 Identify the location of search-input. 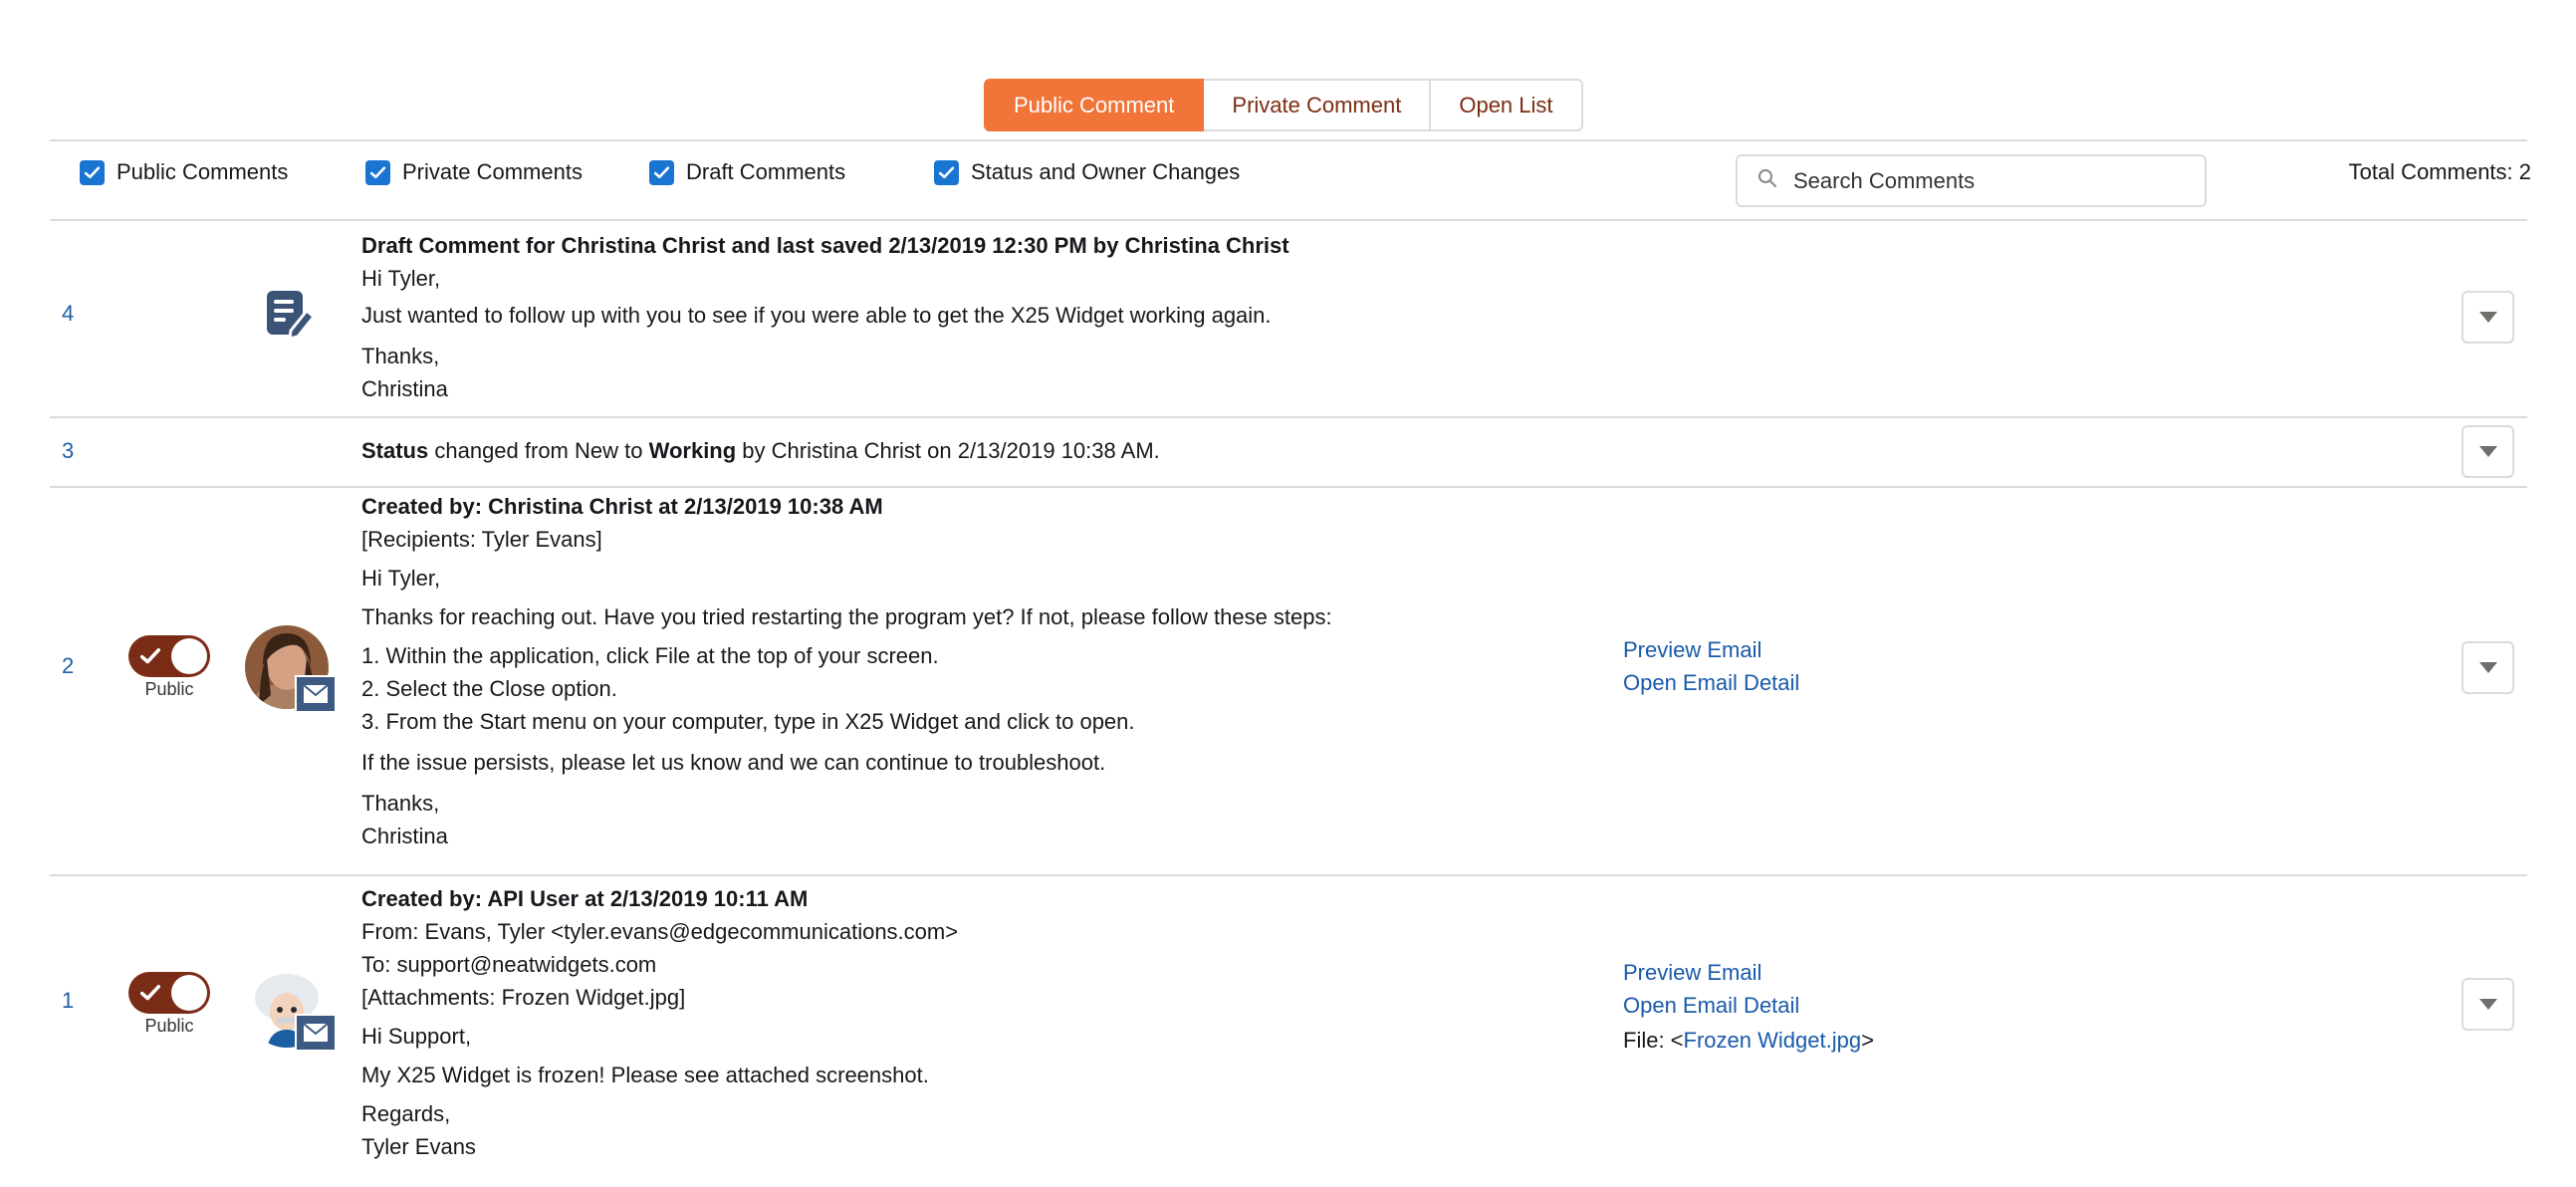
(1980, 180).